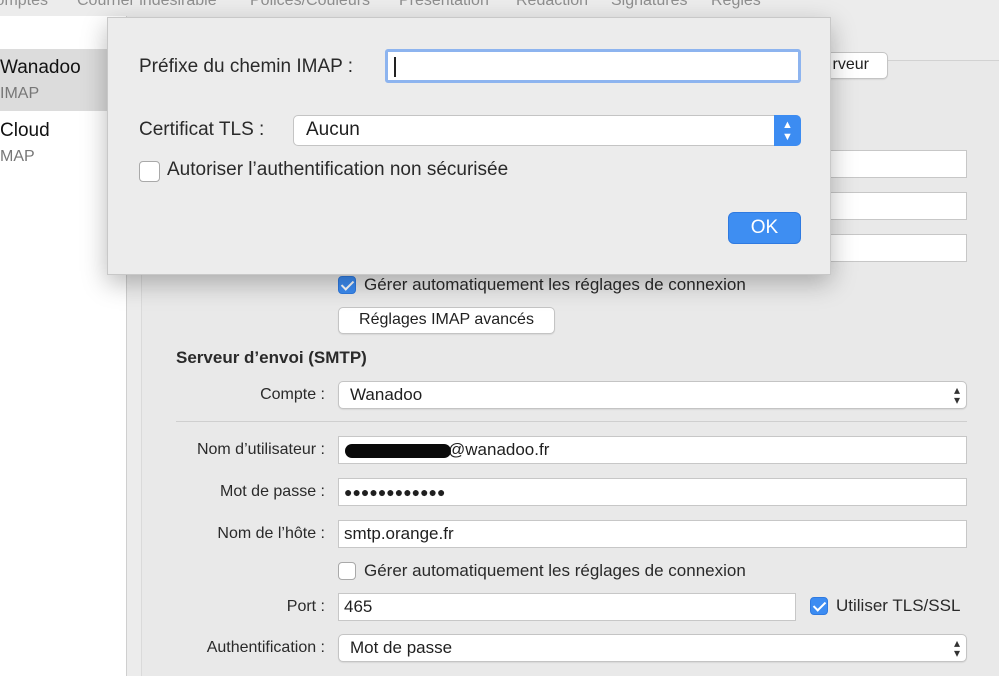  I want to click on account-type: IMAP, so click(20, 93).